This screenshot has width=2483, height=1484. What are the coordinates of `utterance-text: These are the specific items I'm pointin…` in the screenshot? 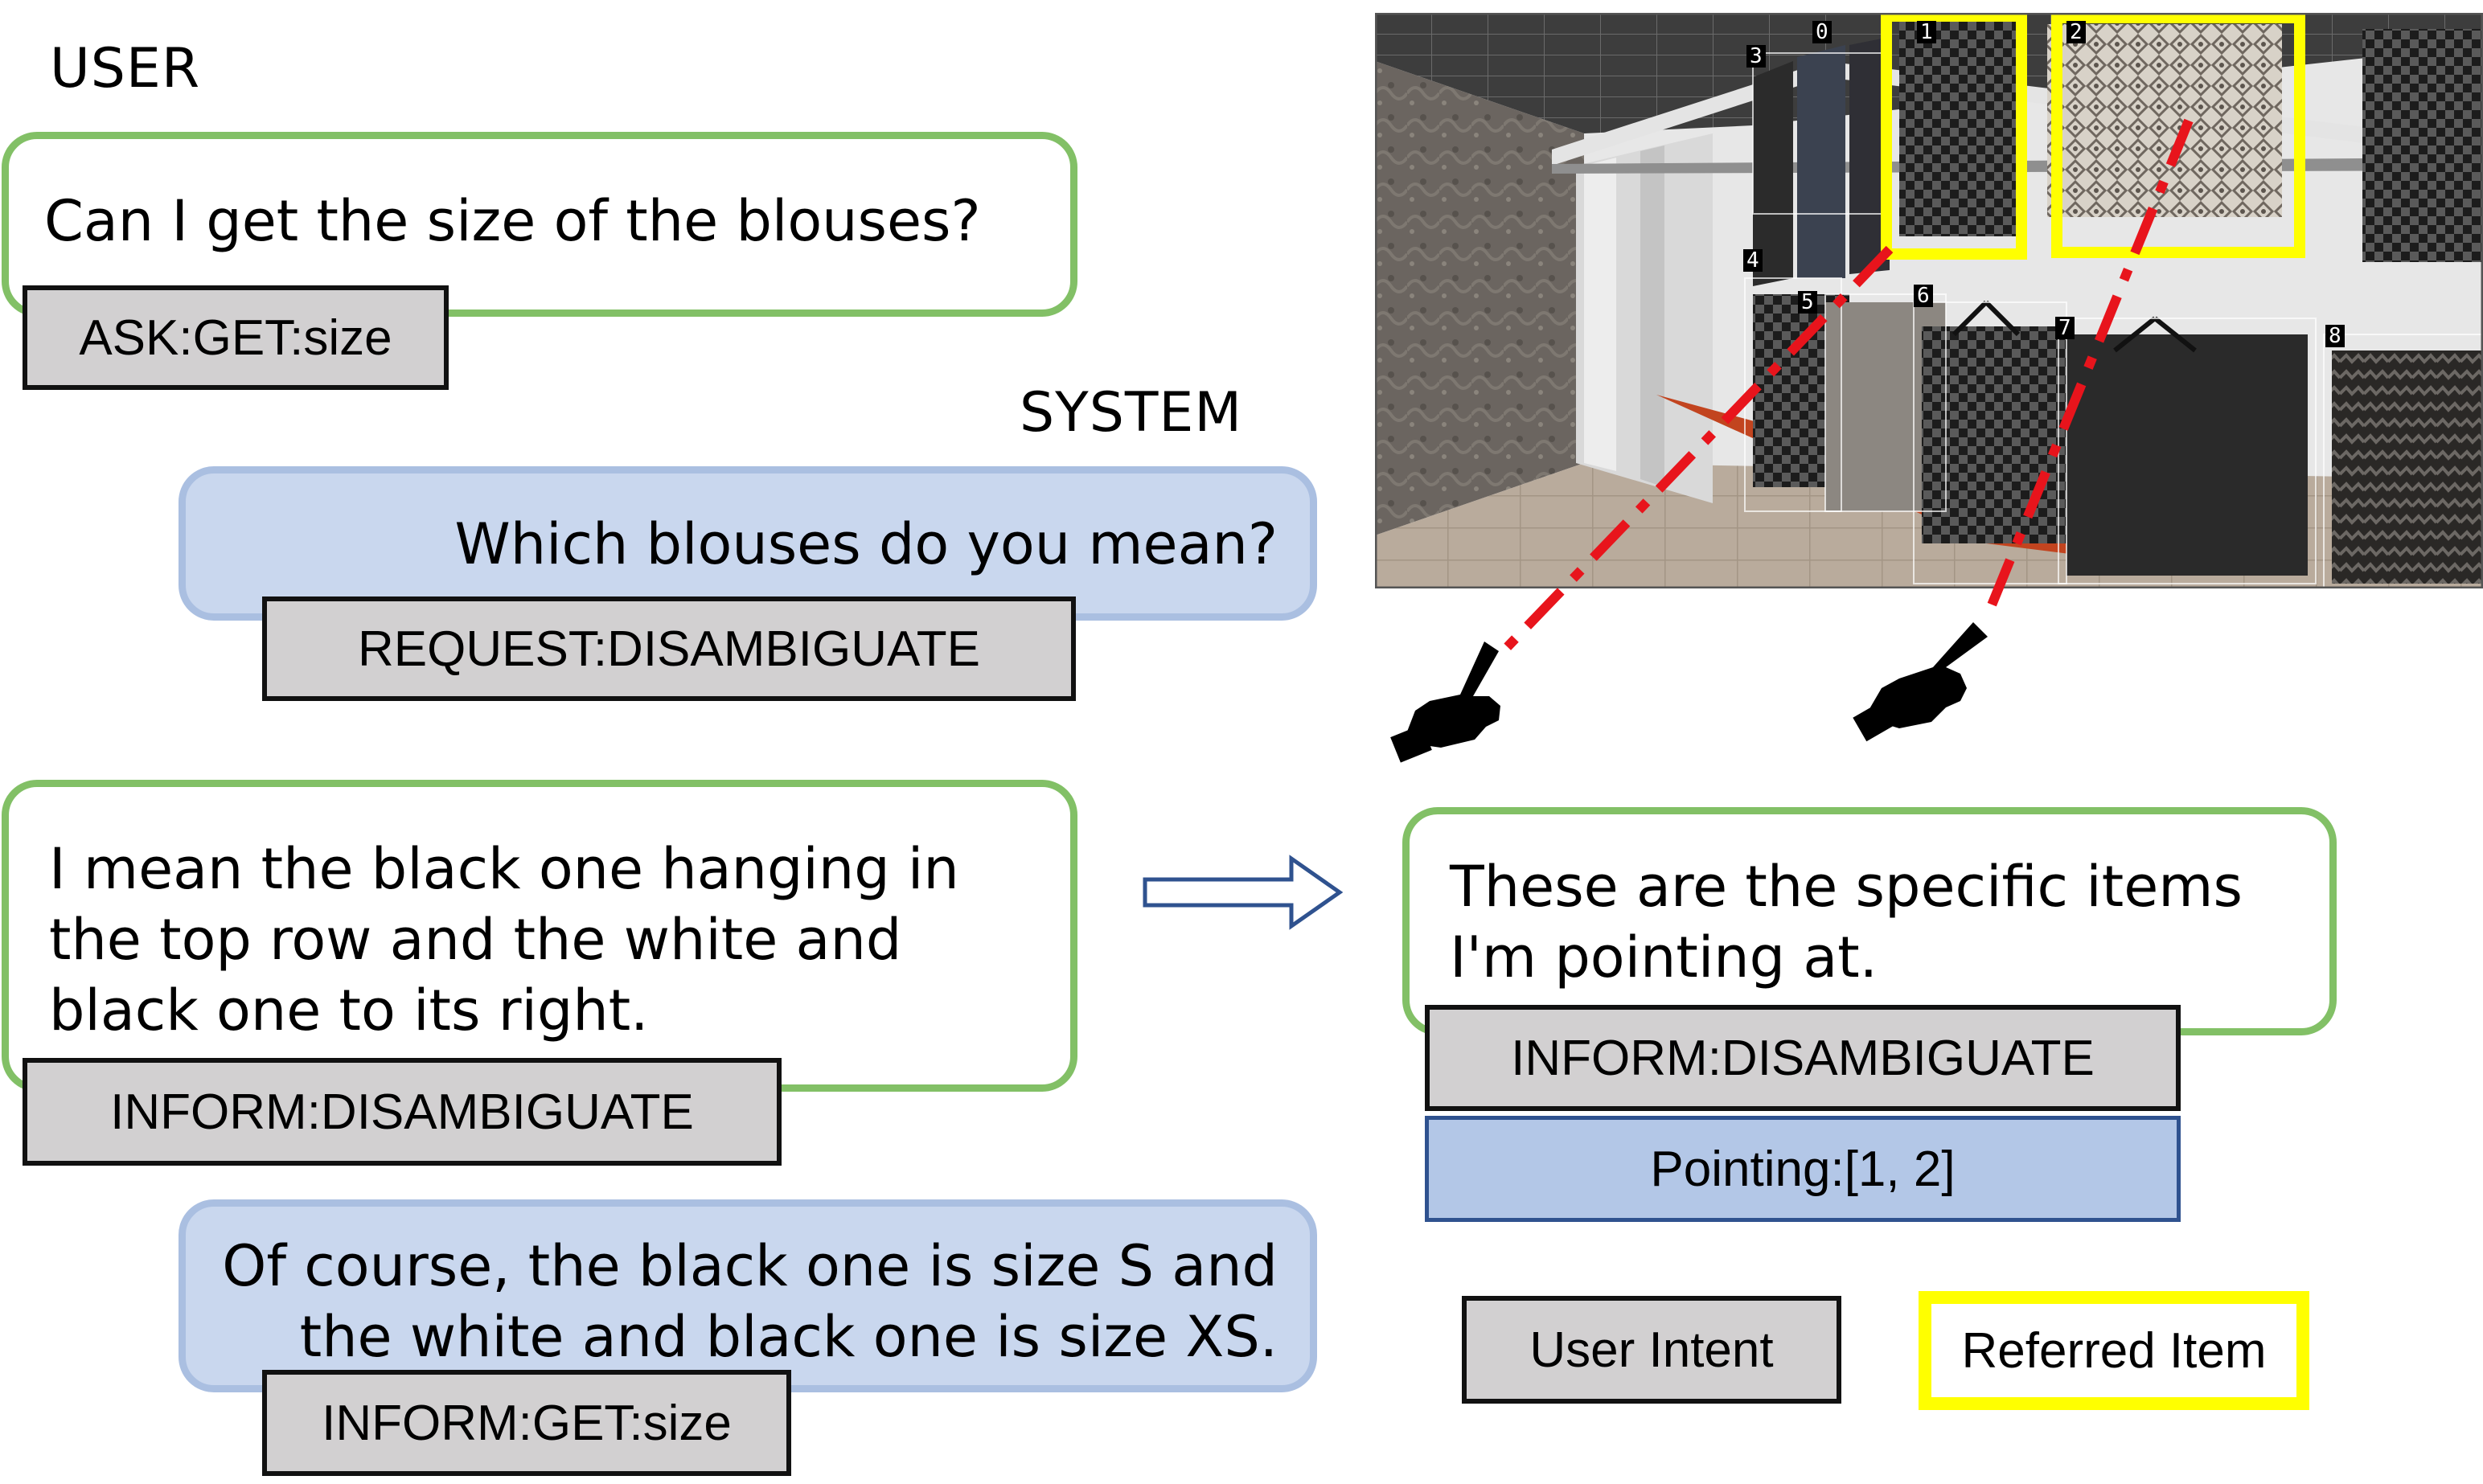 It's located at (1846, 922).